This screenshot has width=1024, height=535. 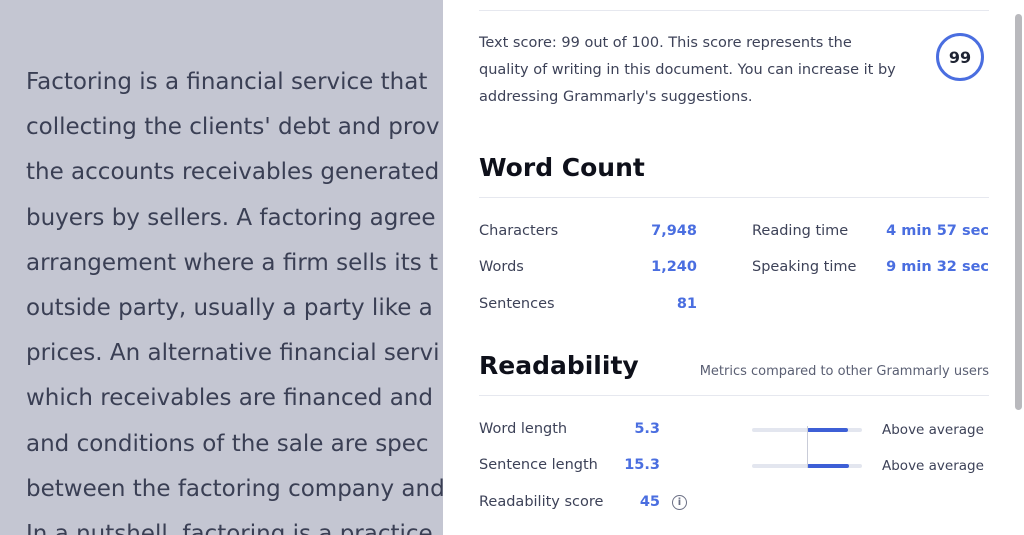 What do you see at coordinates (804, 267) in the screenshot?
I see `speaking-time-label: Speaking time` at bounding box center [804, 267].